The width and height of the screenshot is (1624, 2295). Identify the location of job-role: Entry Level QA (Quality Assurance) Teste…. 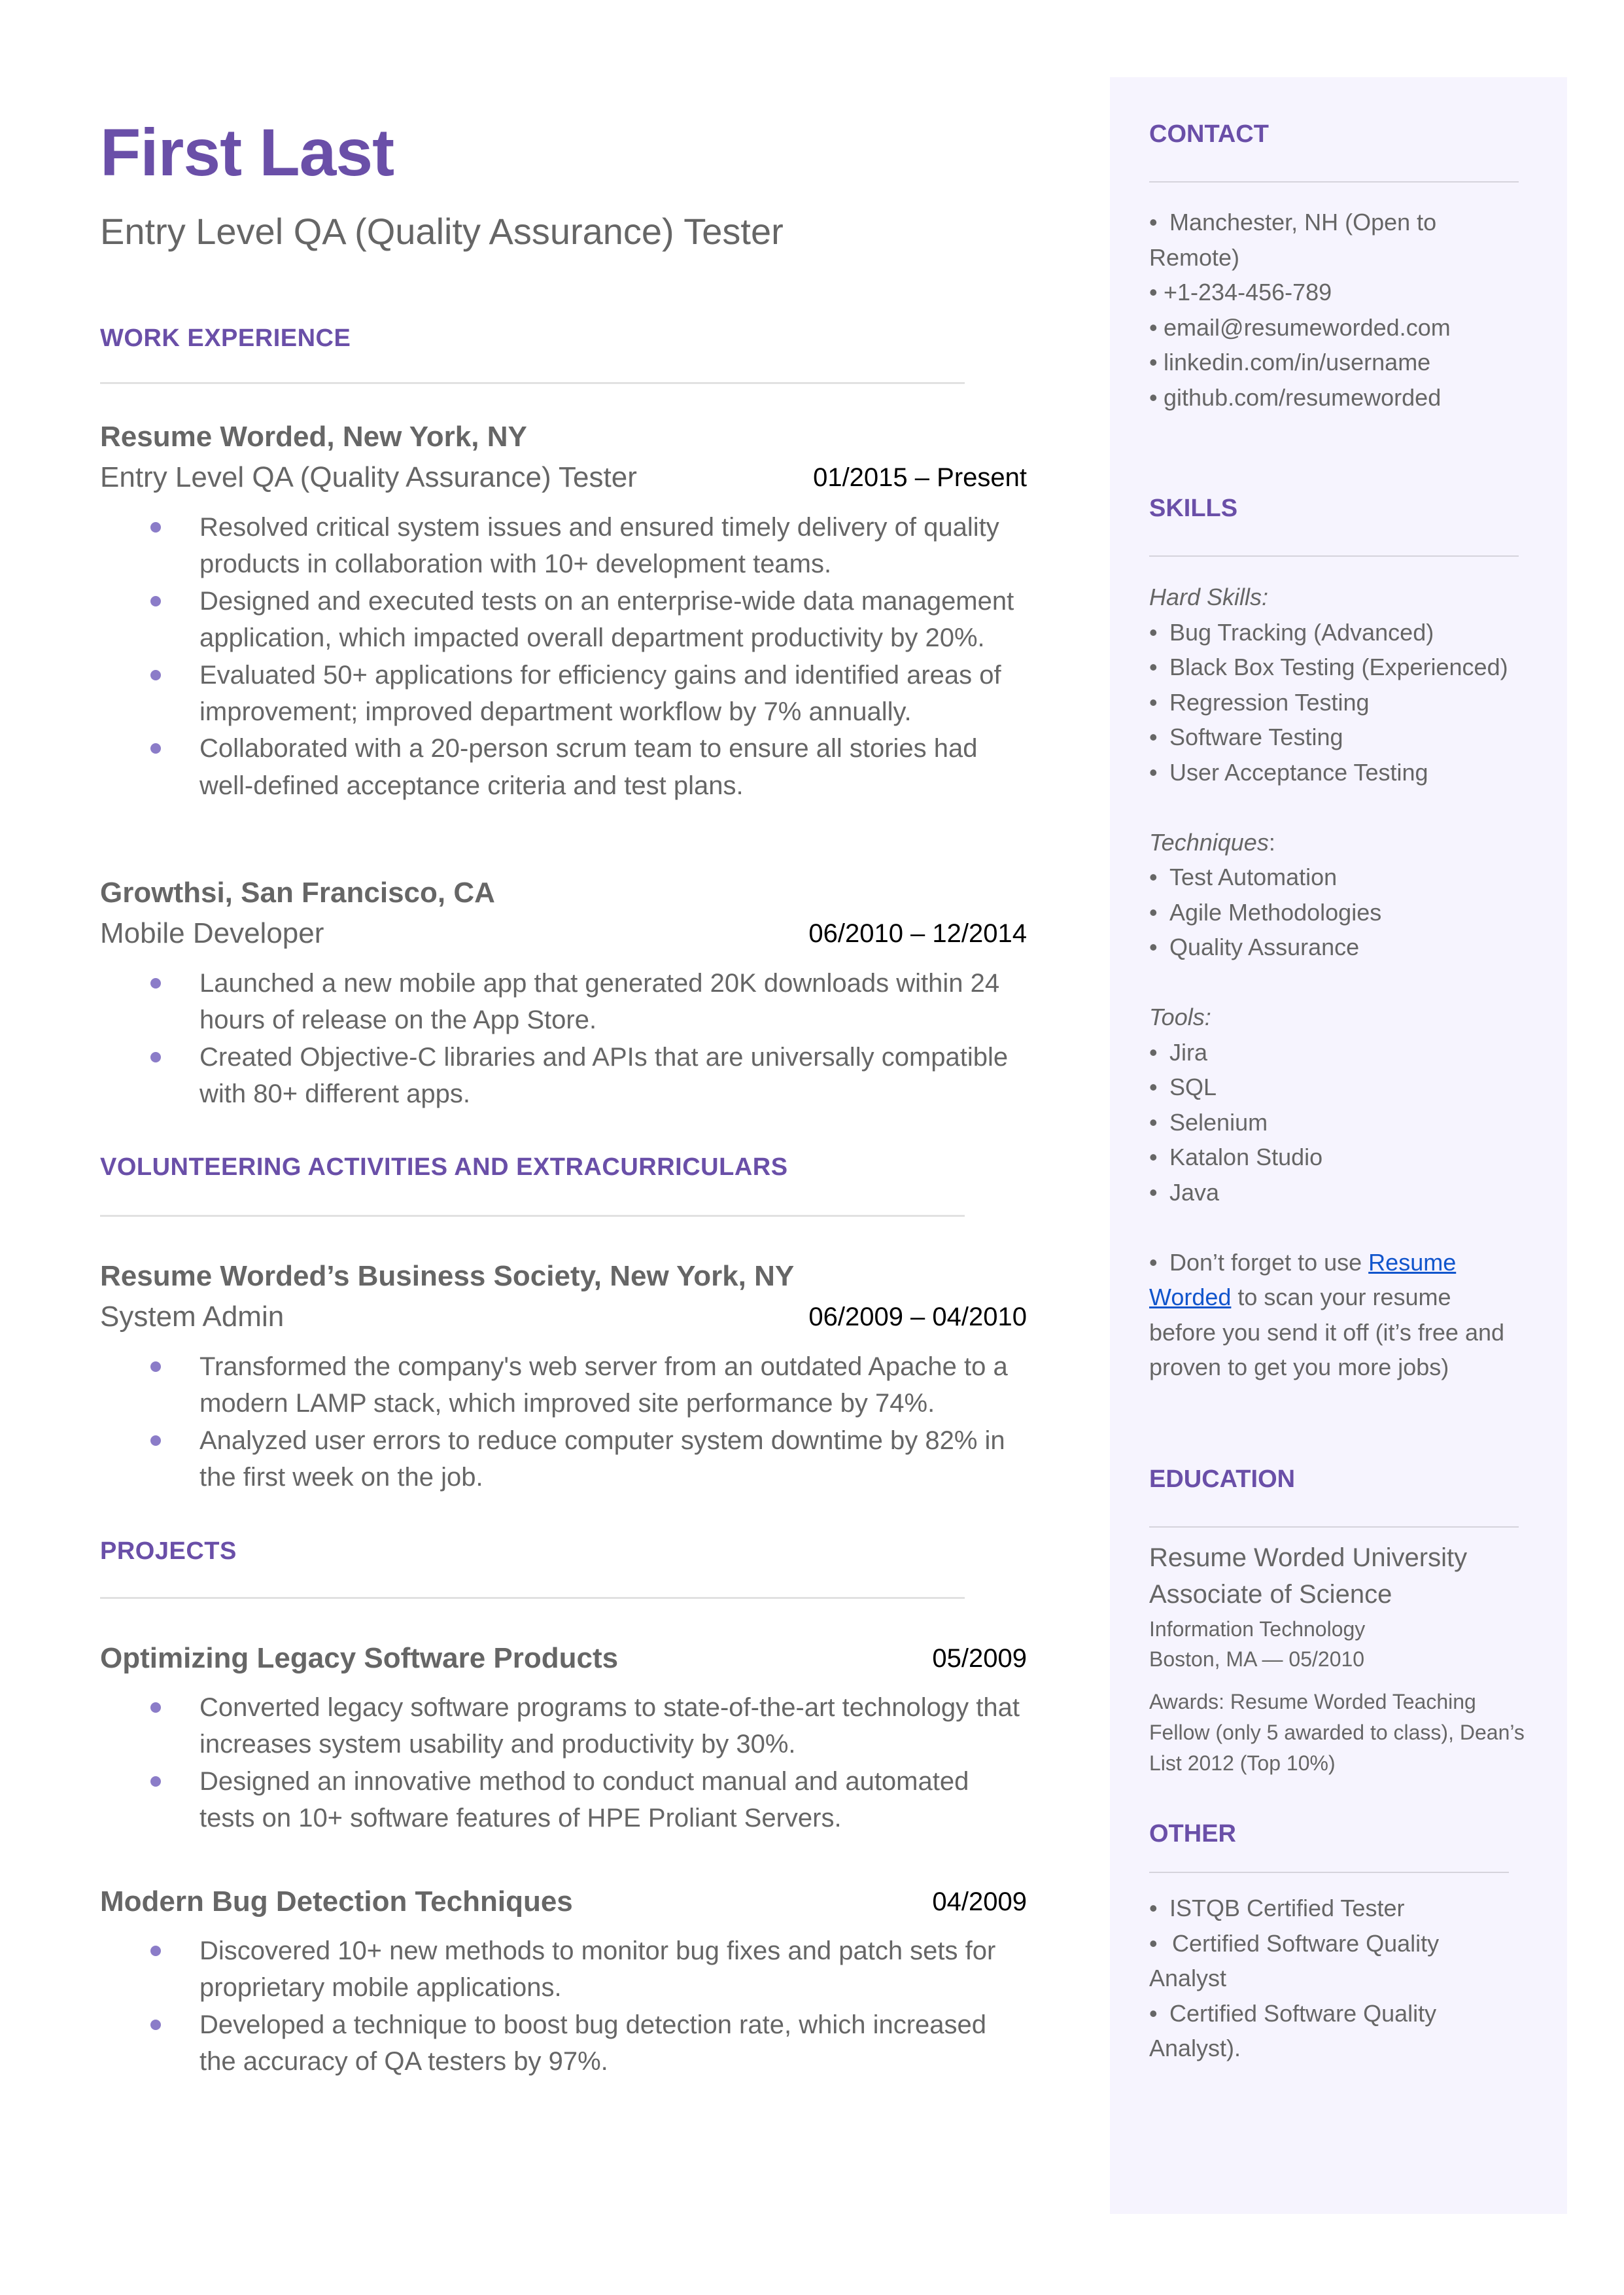
(368, 477).